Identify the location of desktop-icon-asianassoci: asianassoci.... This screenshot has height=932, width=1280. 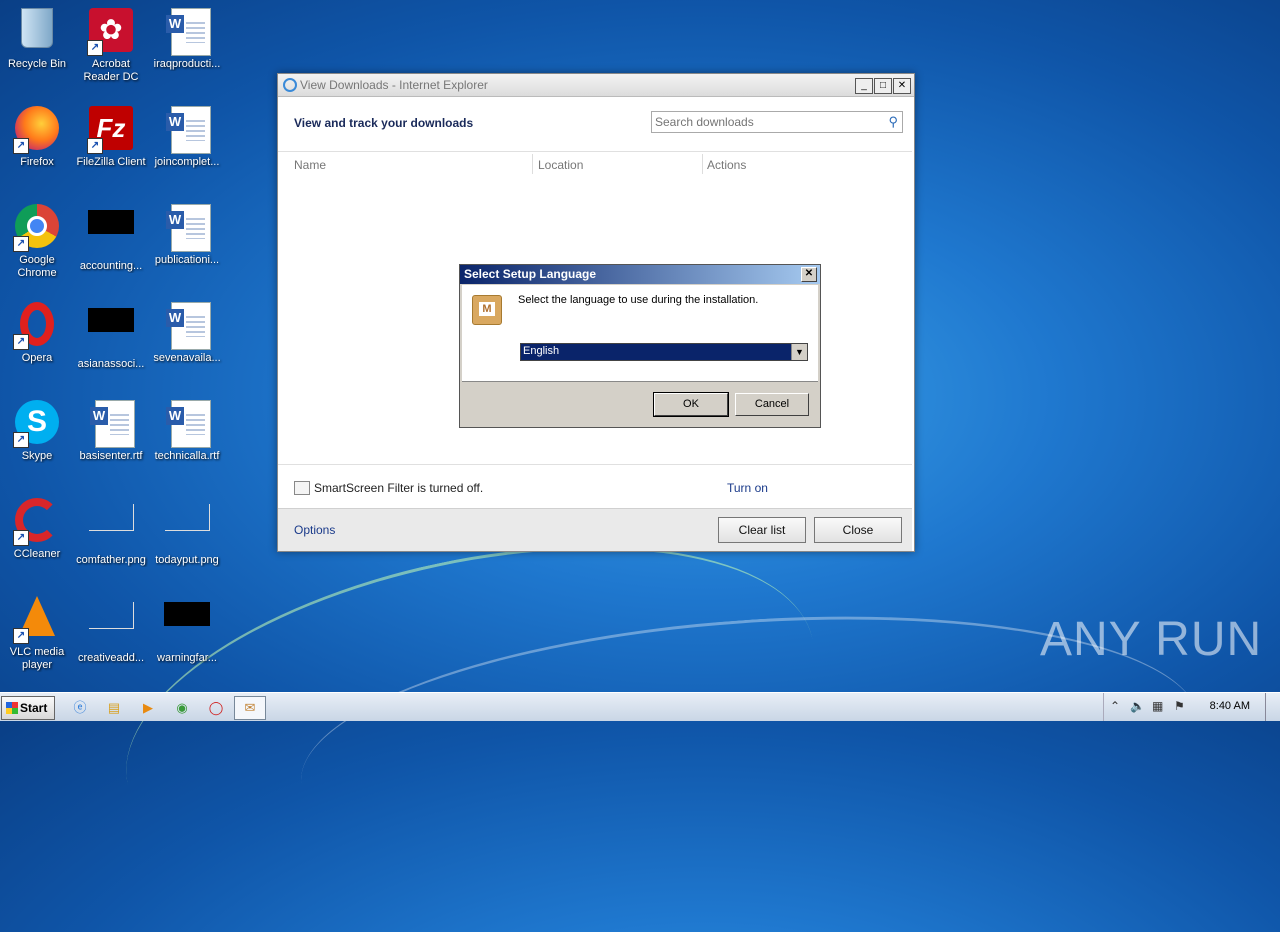
(111, 341).